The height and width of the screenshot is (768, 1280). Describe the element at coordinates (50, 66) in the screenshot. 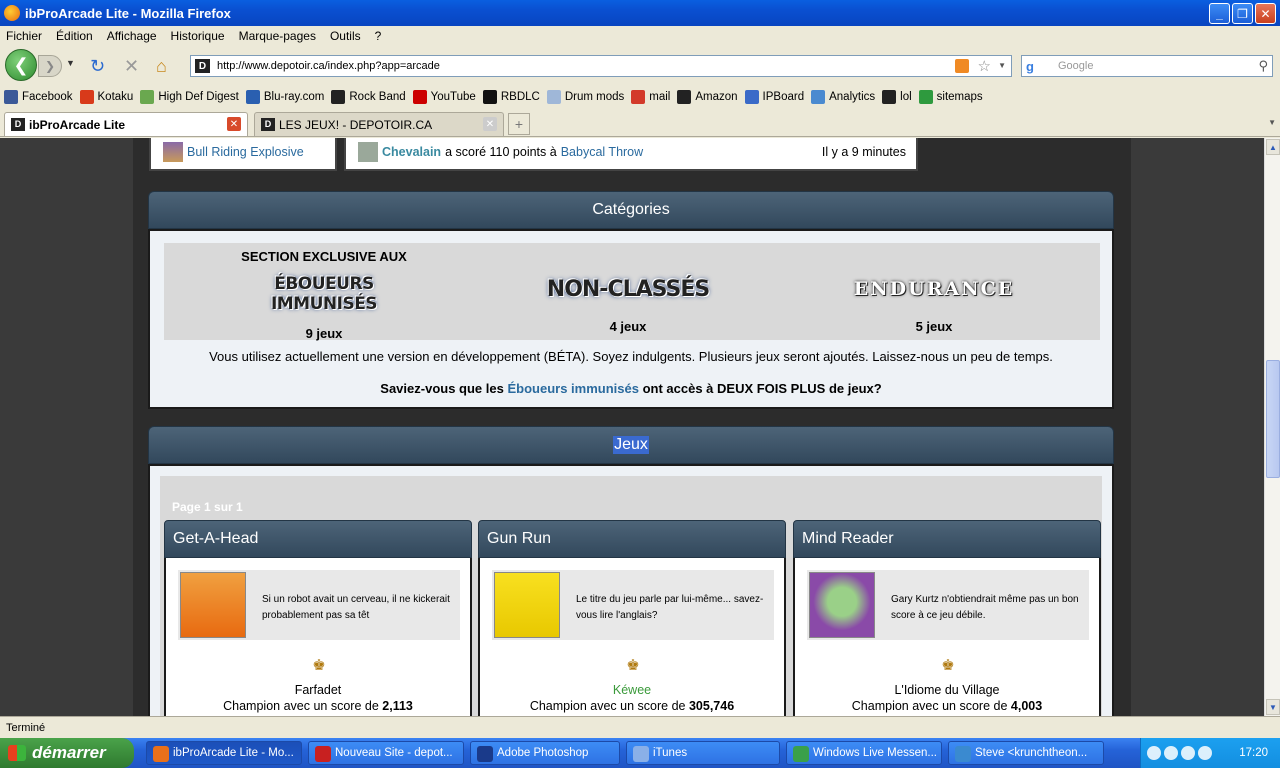

I see `forward-button: ❯` at that location.